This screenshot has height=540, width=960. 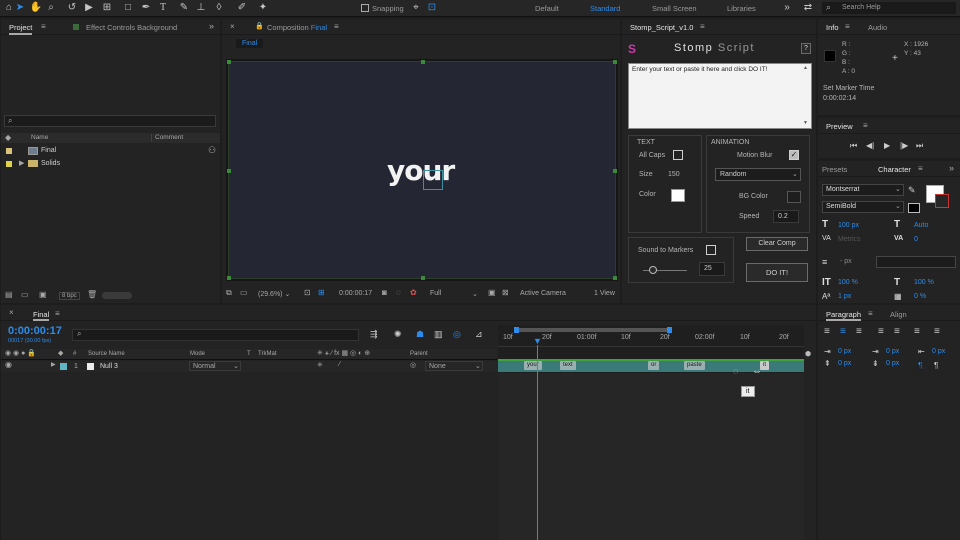 What do you see at coordinates (678, 195) in the screenshot?
I see `color-swatch` at bounding box center [678, 195].